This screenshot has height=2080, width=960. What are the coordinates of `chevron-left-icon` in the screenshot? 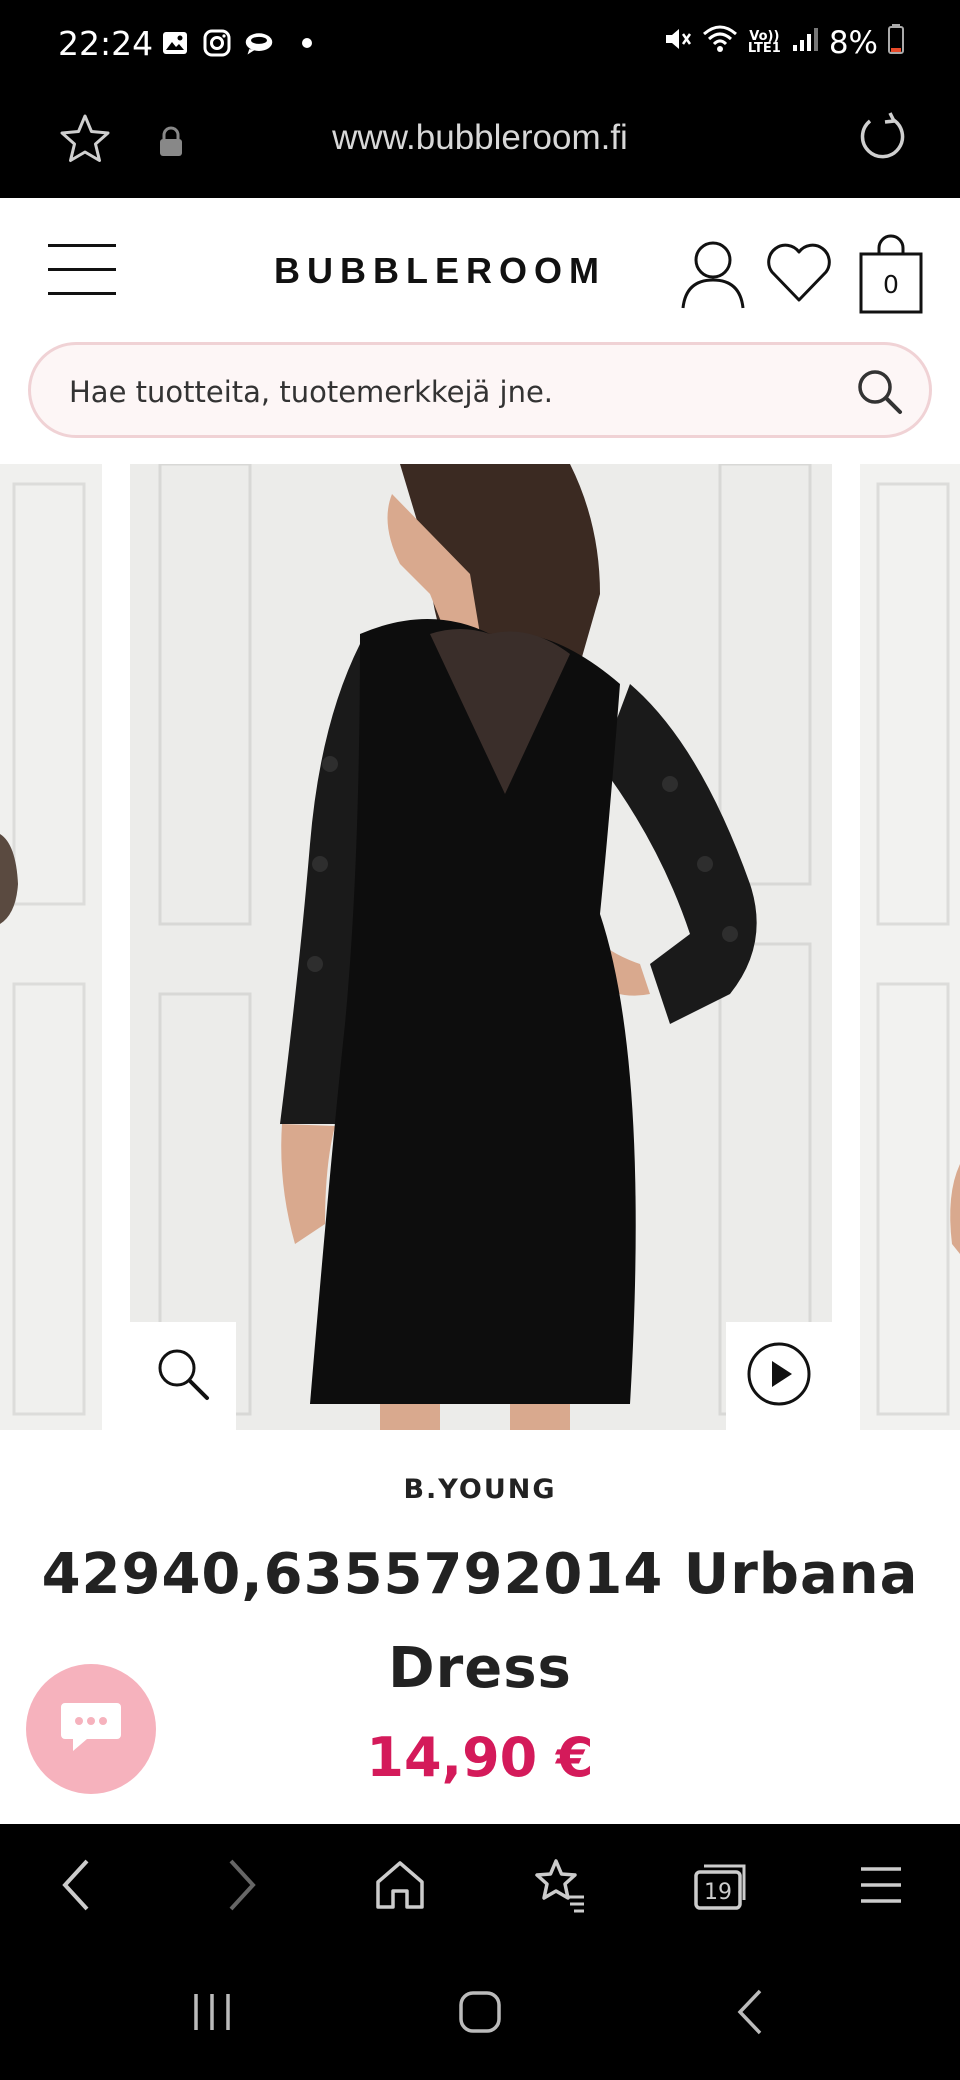 It's located at (77, 1887).